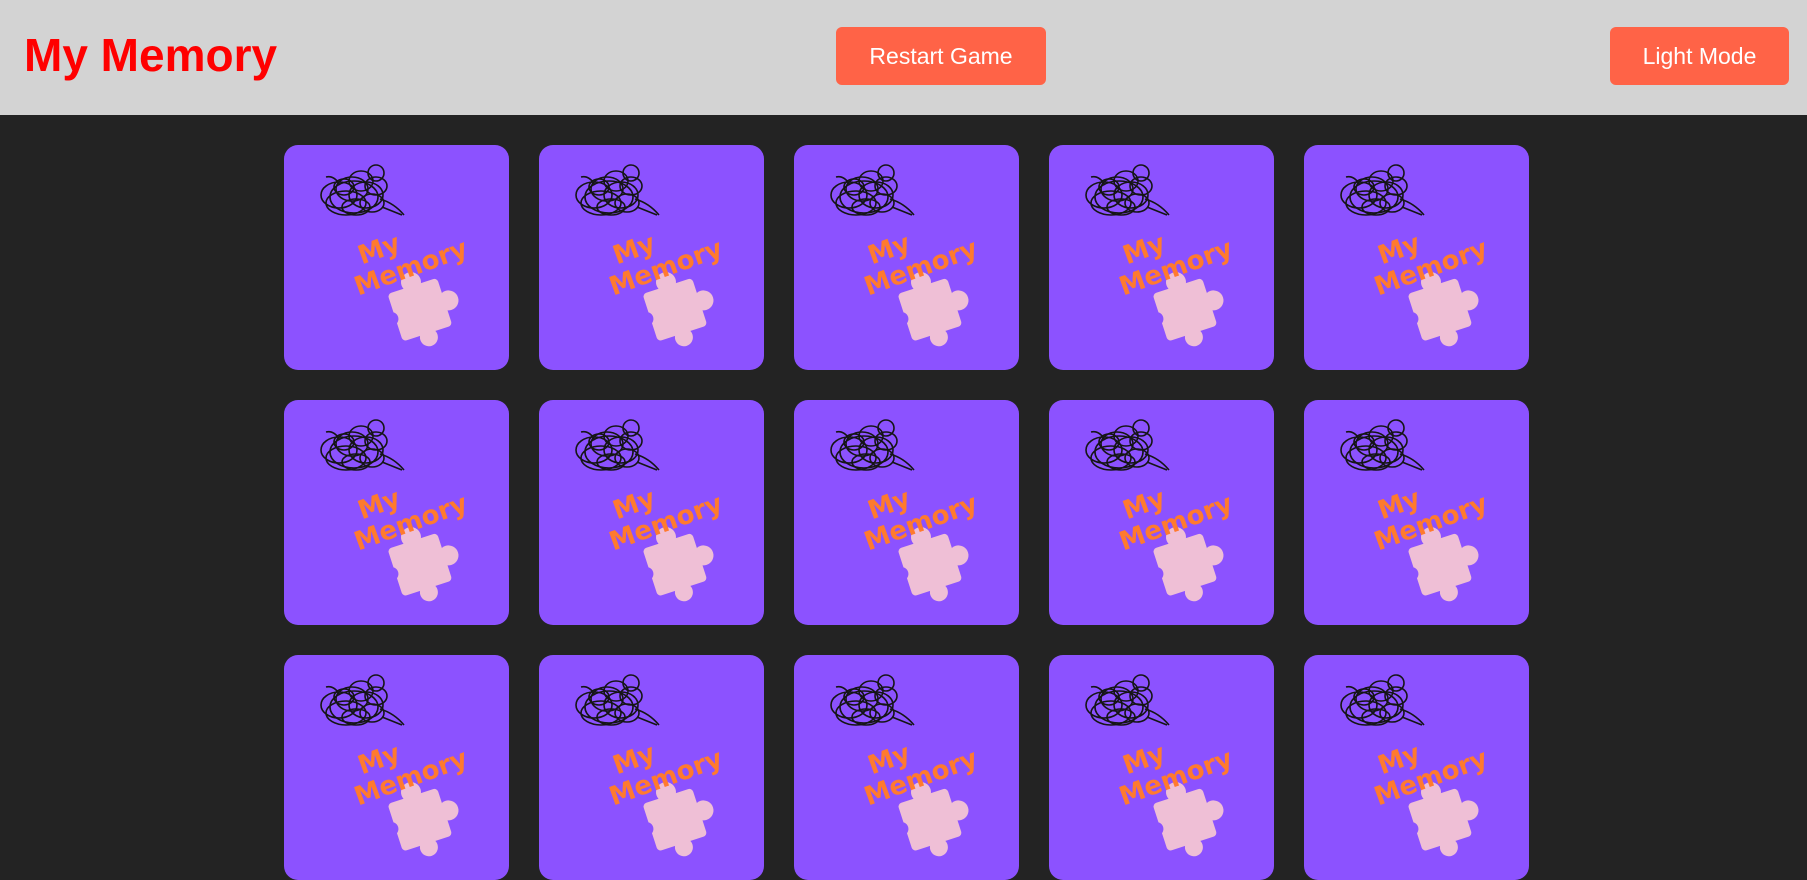 The image size is (1807, 880). I want to click on memory-card-12: My Memory, so click(651, 767).